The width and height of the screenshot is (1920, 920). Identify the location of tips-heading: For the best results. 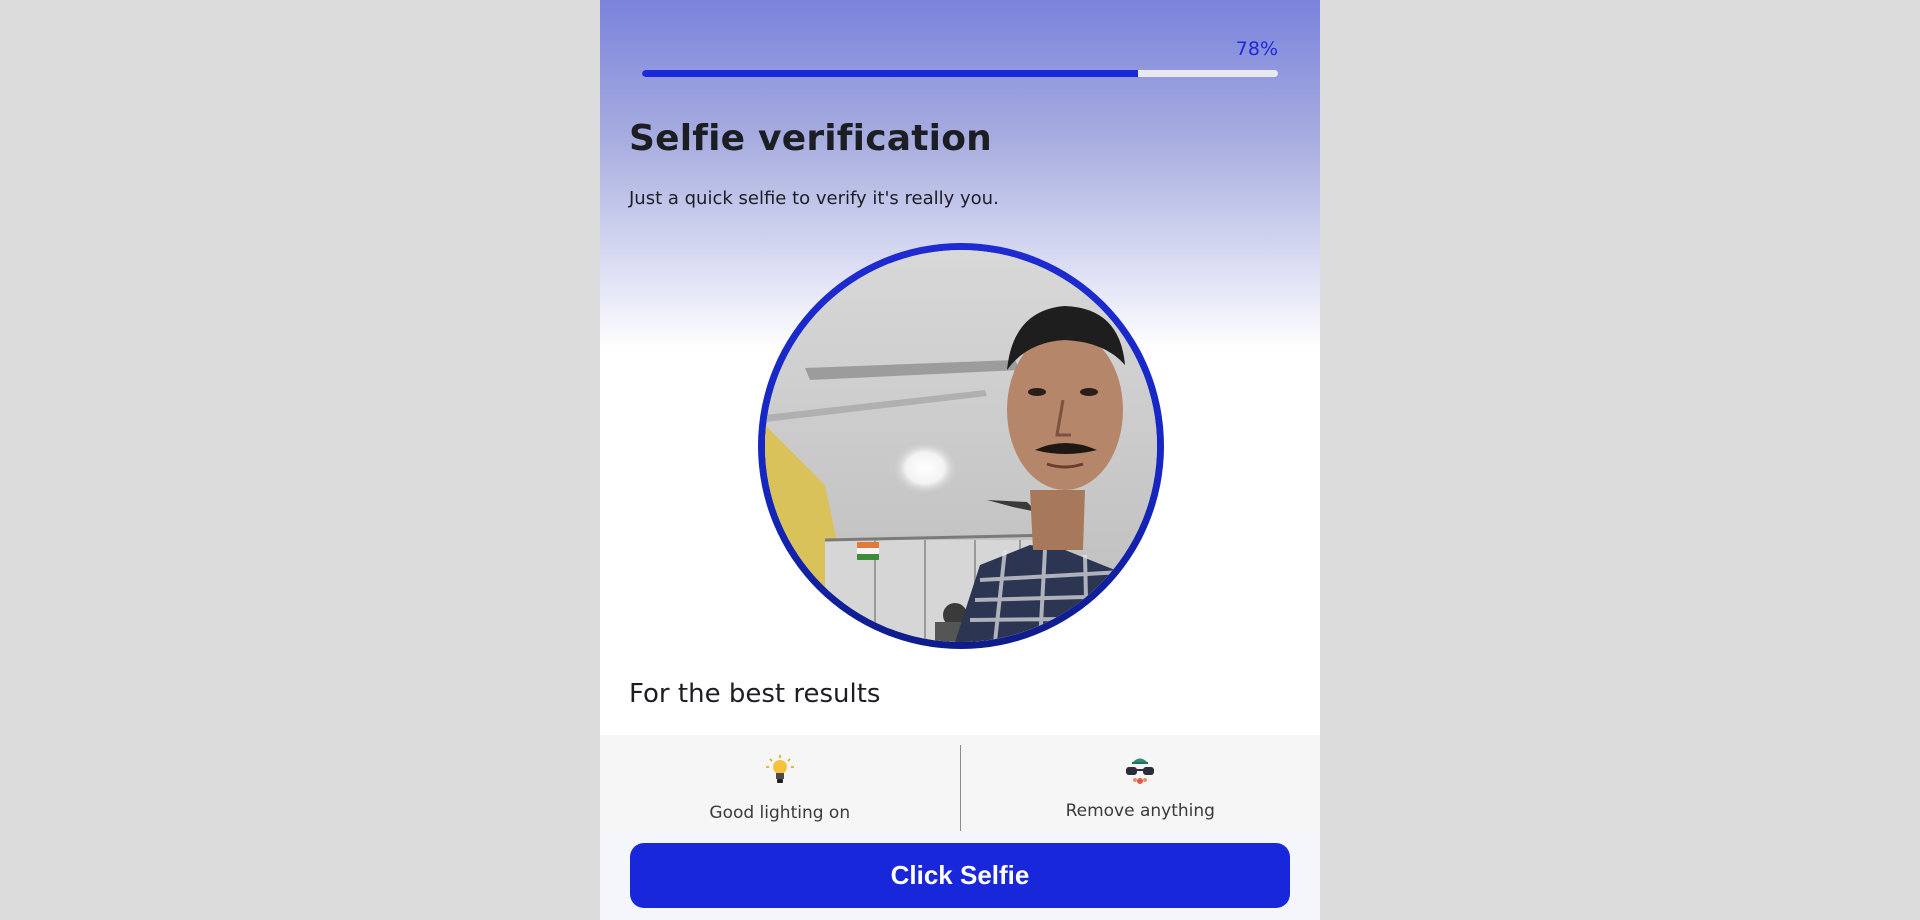
(755, 694).